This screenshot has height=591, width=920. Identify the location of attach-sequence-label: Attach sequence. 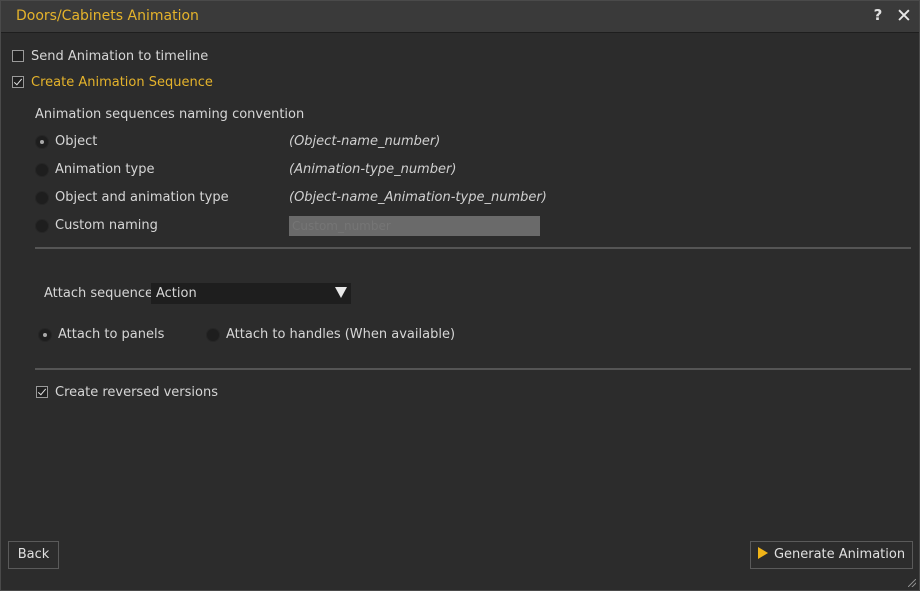
(98, 293).